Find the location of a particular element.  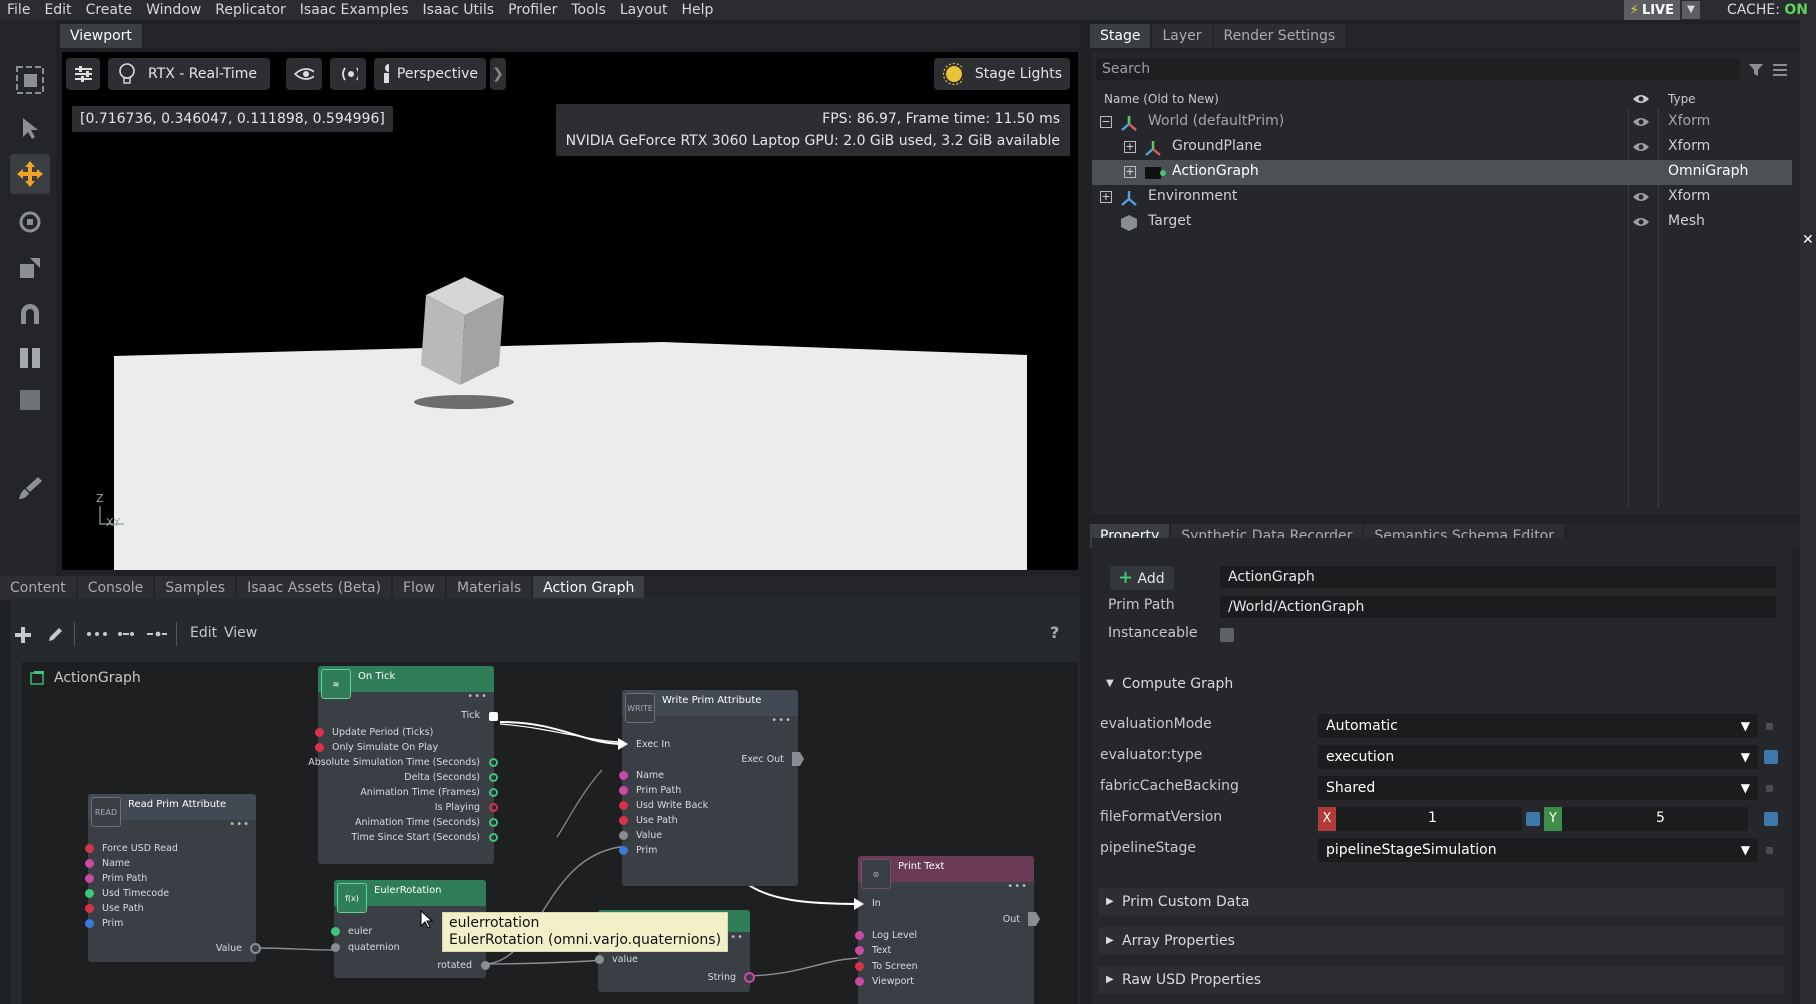

pencil-icon is located at coordinates (55, 635).